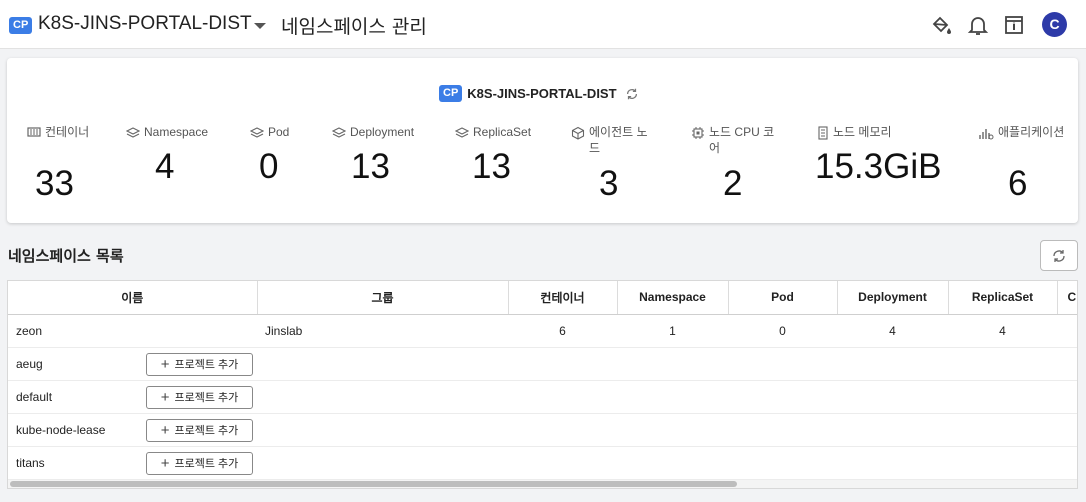 Image resolution: width=1086 pixels, height=502 pixels. Describe the element at coordinates (542, 430) in the screenshot. I see `table-row: kube-node-lease + 프로젝트 추가` at that location.